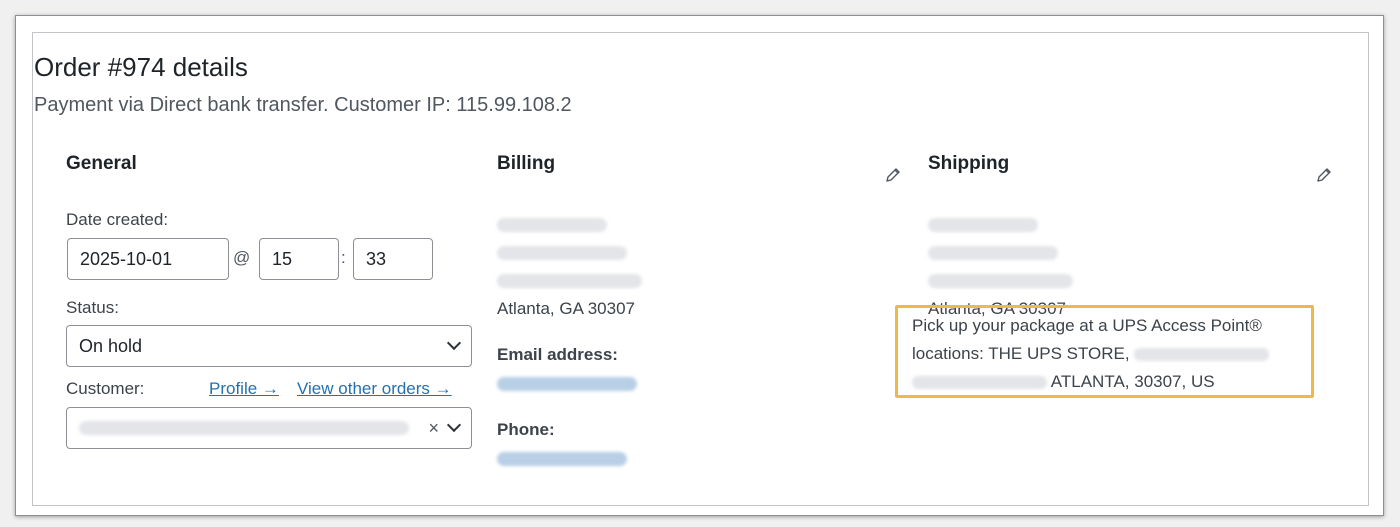 Image resolution: width=1400 pixels, height=527 pixels. What do you see at coordinates (433, 428) in the screenshot?
I see `close-icon: ×` at bounding box center [433, 428].